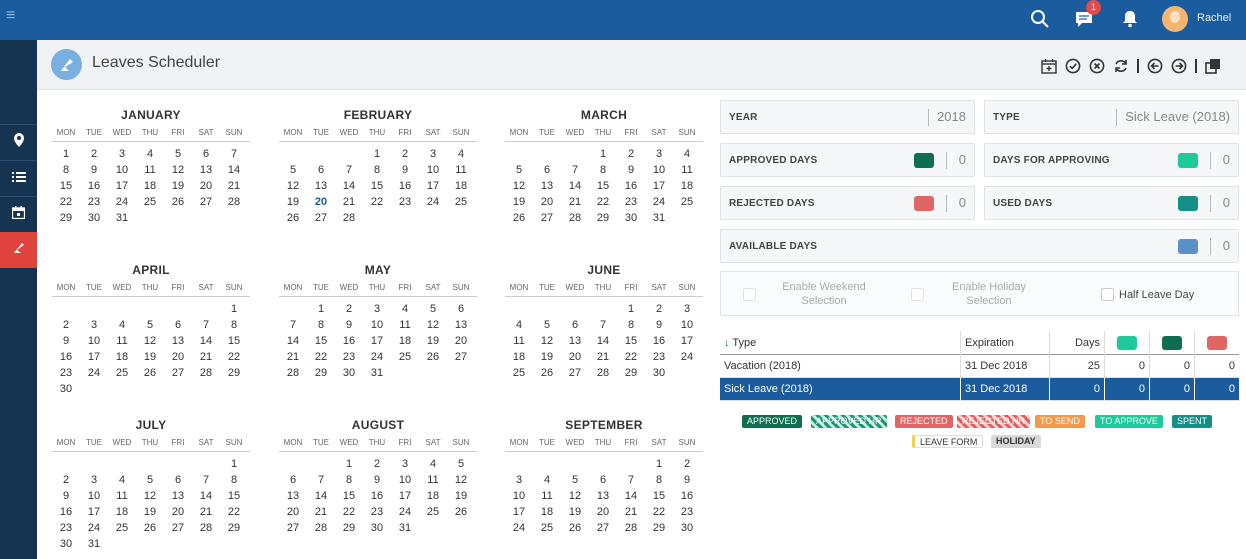 The height and width of the screenshot is (559, 1246). Describe the element at coordinates (659, 341) in the screenshot. I see `day-cell: 16` at that location.